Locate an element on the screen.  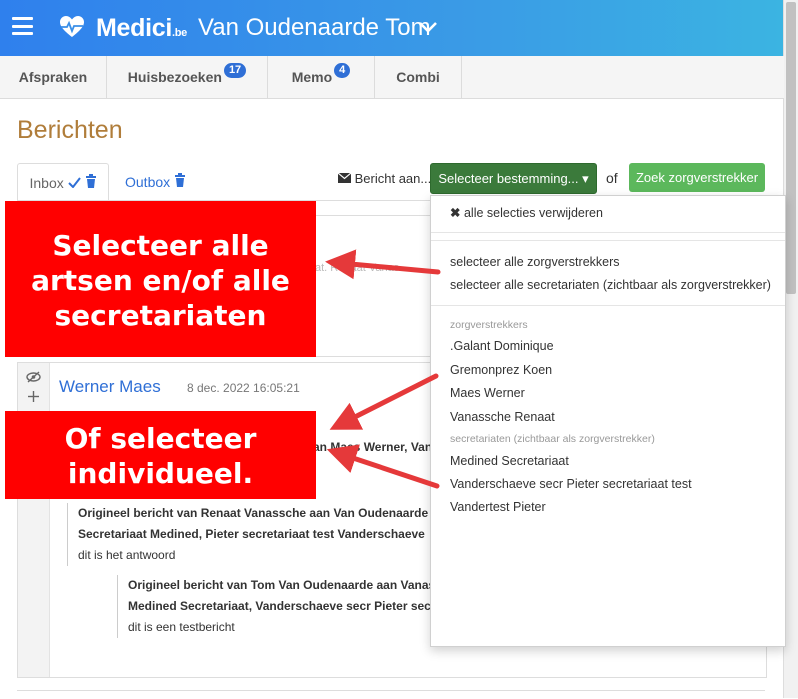
arrow-select-all is located at coordinates (383, 264).